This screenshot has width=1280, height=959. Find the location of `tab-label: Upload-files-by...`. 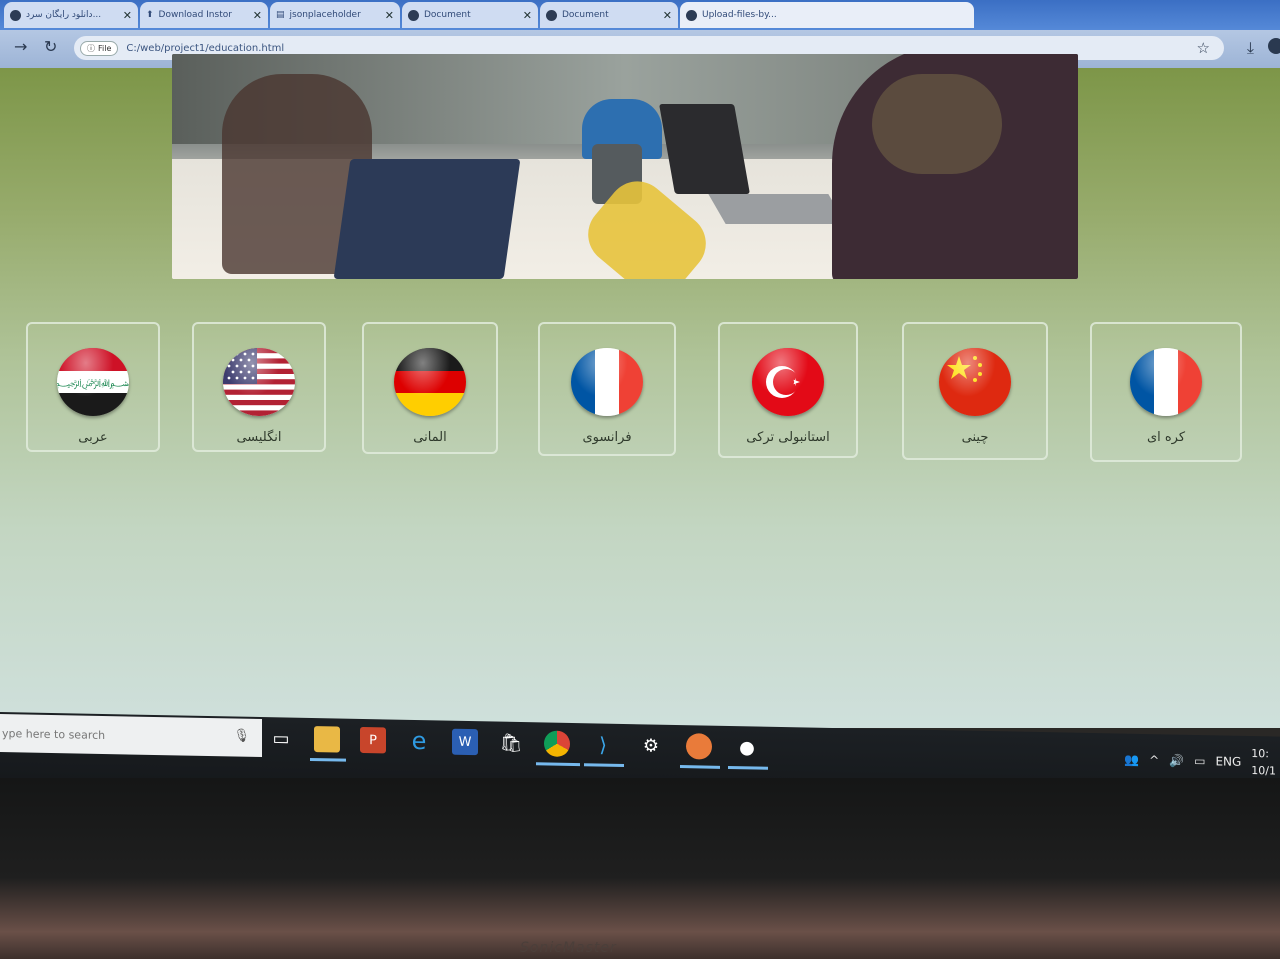

tab-label: Upload-files-by... is located at coordinates (739, 15).